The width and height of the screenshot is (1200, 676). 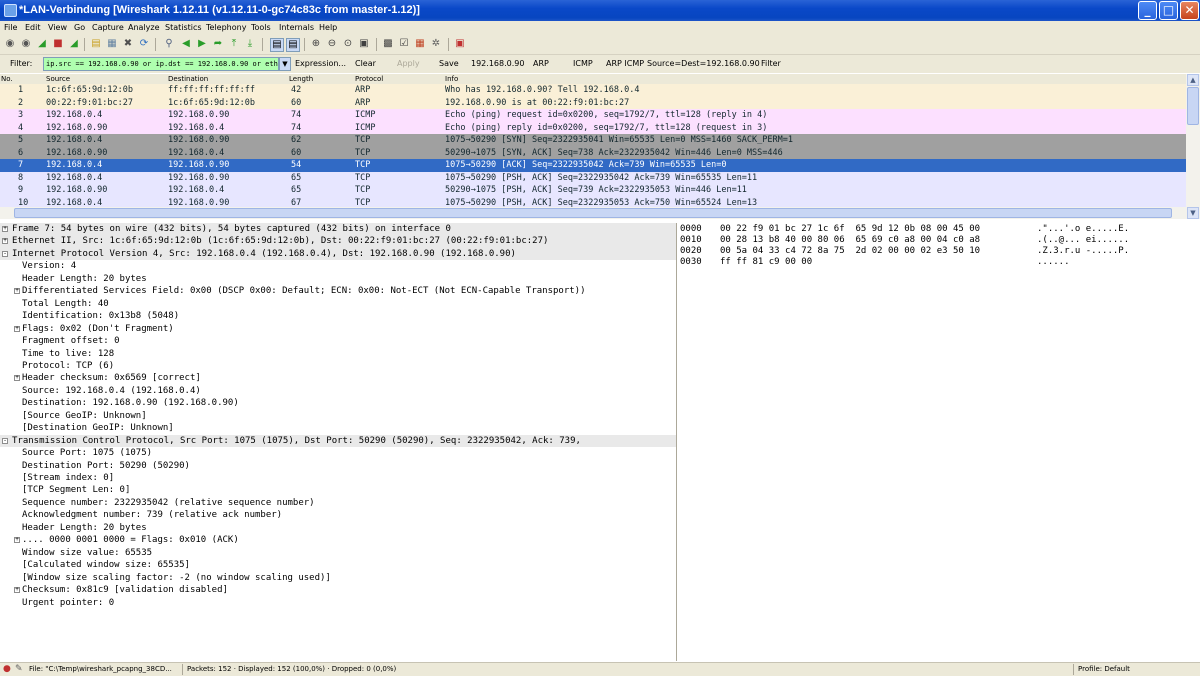 What do you see at coordinates (296, 27) in the screenshot?
I see `menu-internals: Internals` at bounding box center [296, 27].